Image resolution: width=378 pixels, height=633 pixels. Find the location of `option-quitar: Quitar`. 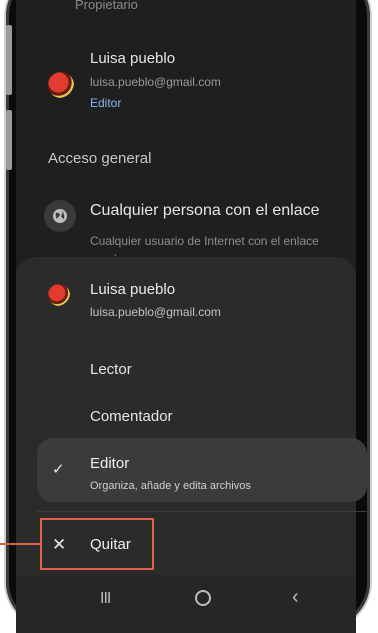

option-quitar: Quitar is located at coordinates (110, 544).